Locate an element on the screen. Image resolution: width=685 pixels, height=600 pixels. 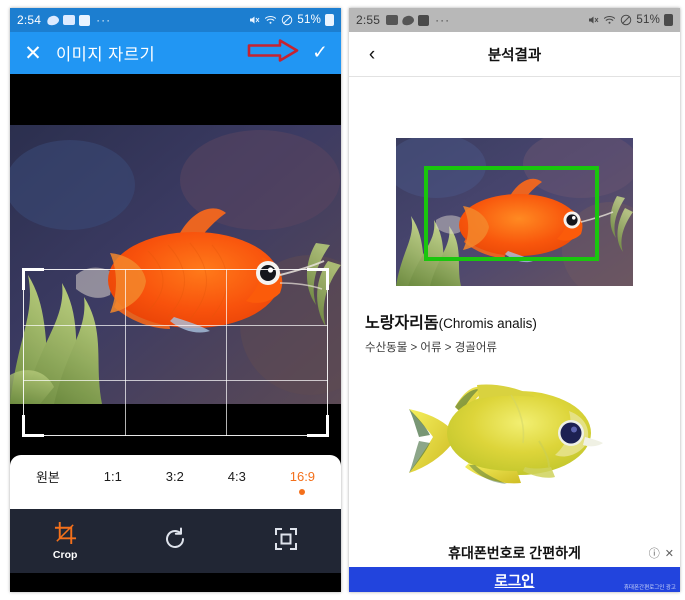
status-time: 2:54 is located at coordinates (29, 20).